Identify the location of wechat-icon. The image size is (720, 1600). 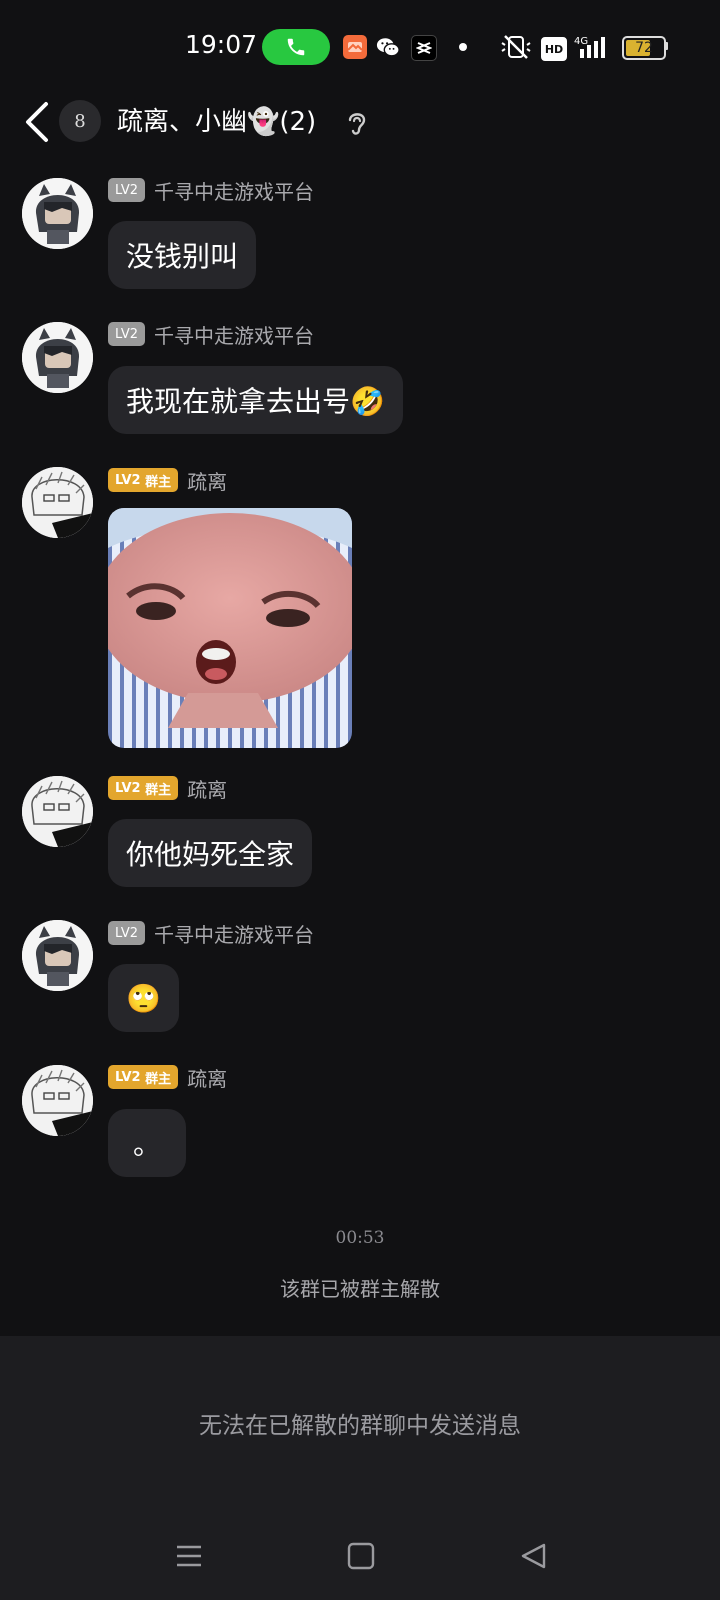
(388, 47).